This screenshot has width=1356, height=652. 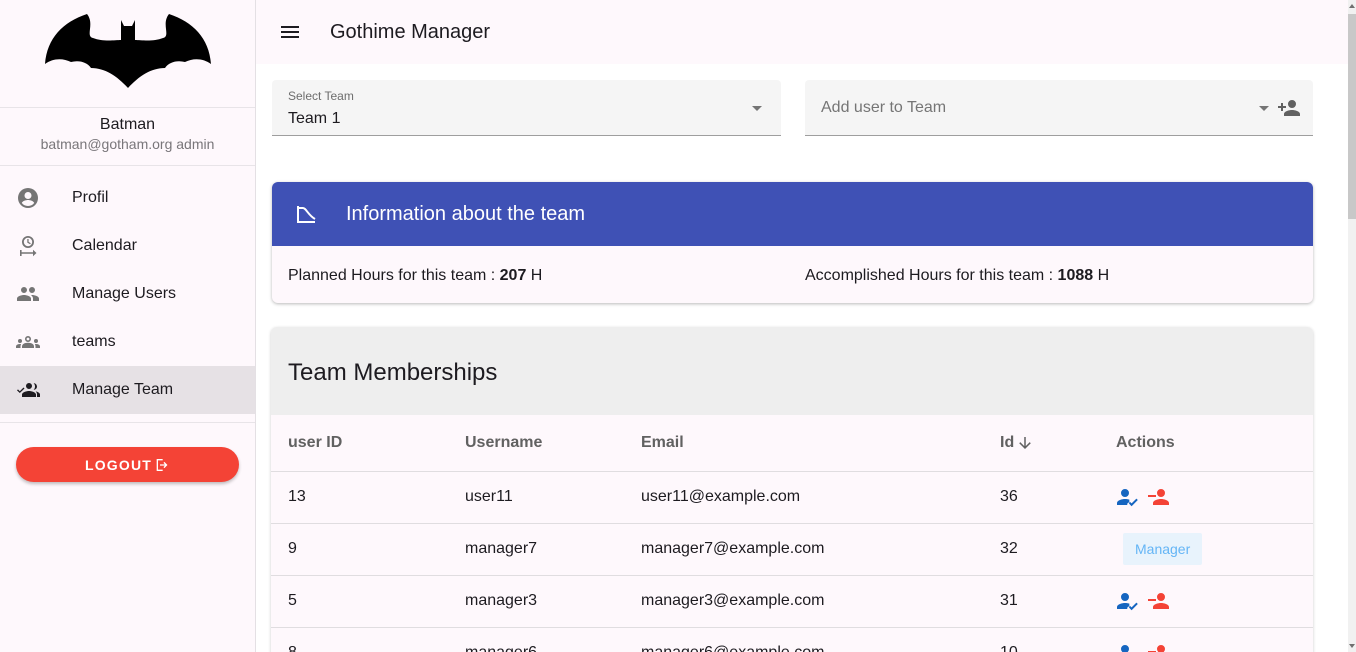 What do you see at coordinates (803, 443) in the screenshot?
I see `column-header-email: Email` at bounding box center [803, 443].